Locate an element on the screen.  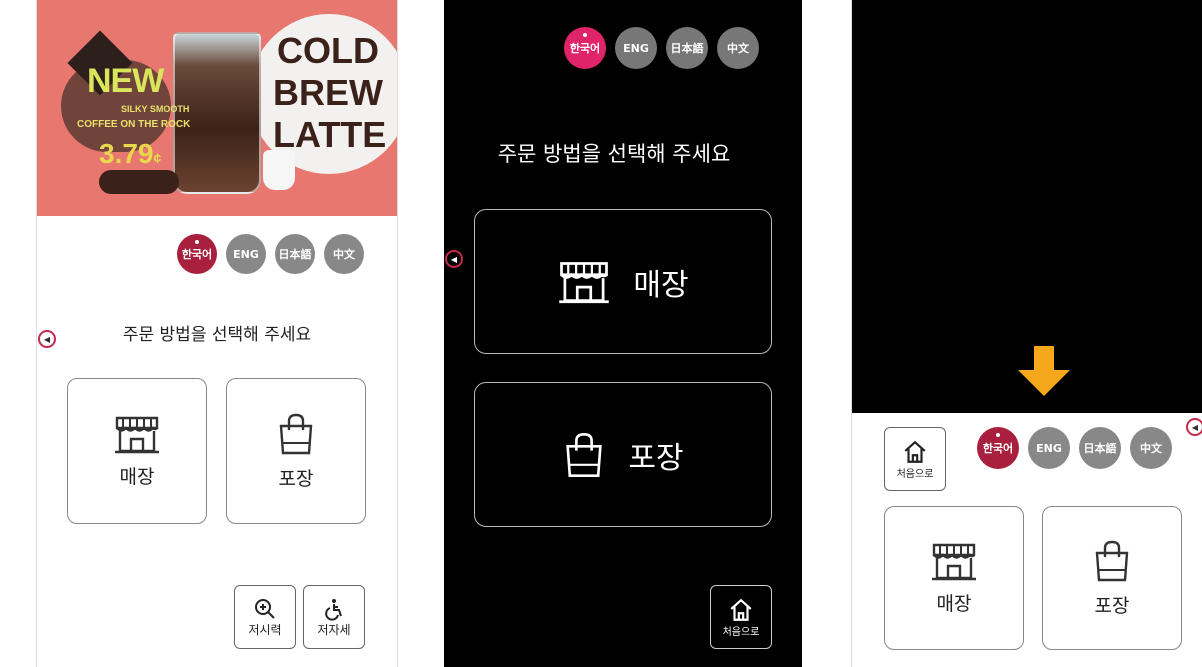
banner-price-value: 3.79 is located at coordinates (126, 153).